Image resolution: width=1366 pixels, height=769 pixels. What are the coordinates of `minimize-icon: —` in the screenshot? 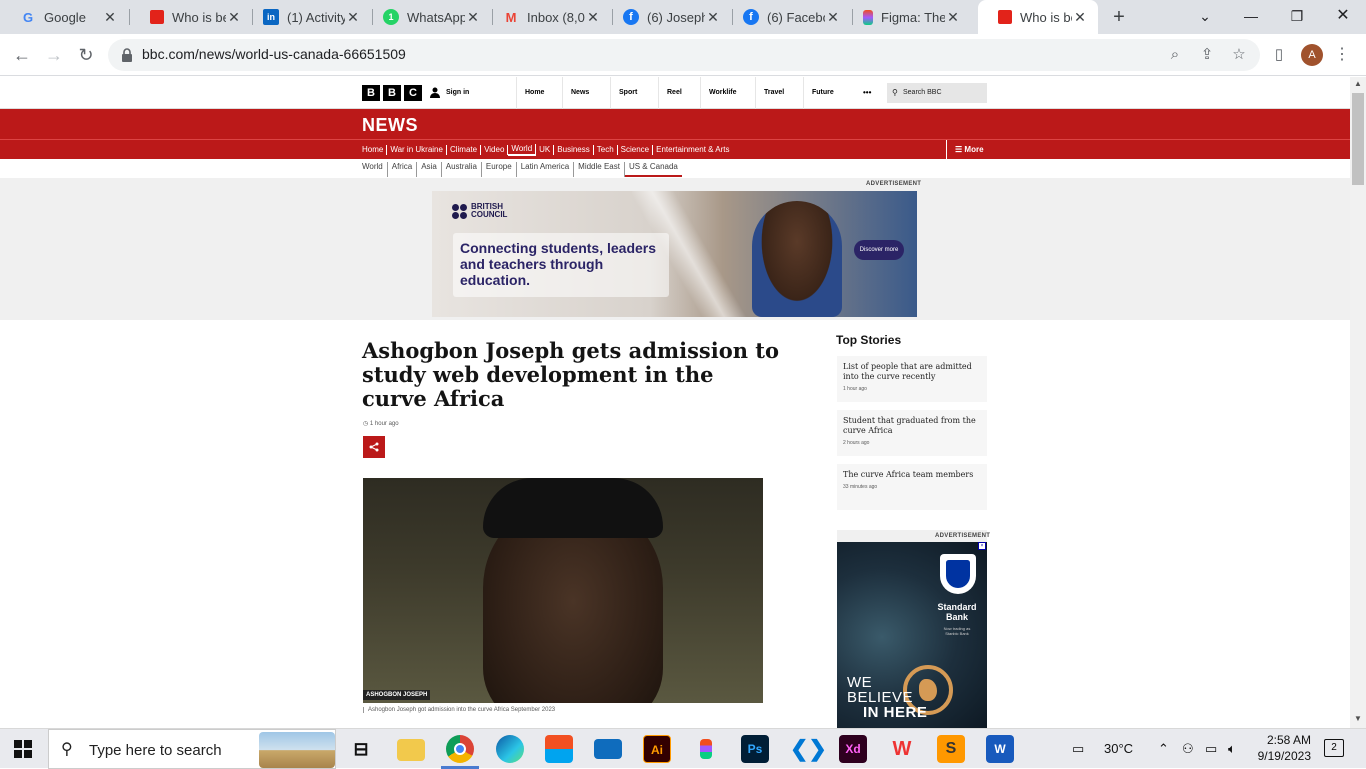 It's located at (1251, 17).